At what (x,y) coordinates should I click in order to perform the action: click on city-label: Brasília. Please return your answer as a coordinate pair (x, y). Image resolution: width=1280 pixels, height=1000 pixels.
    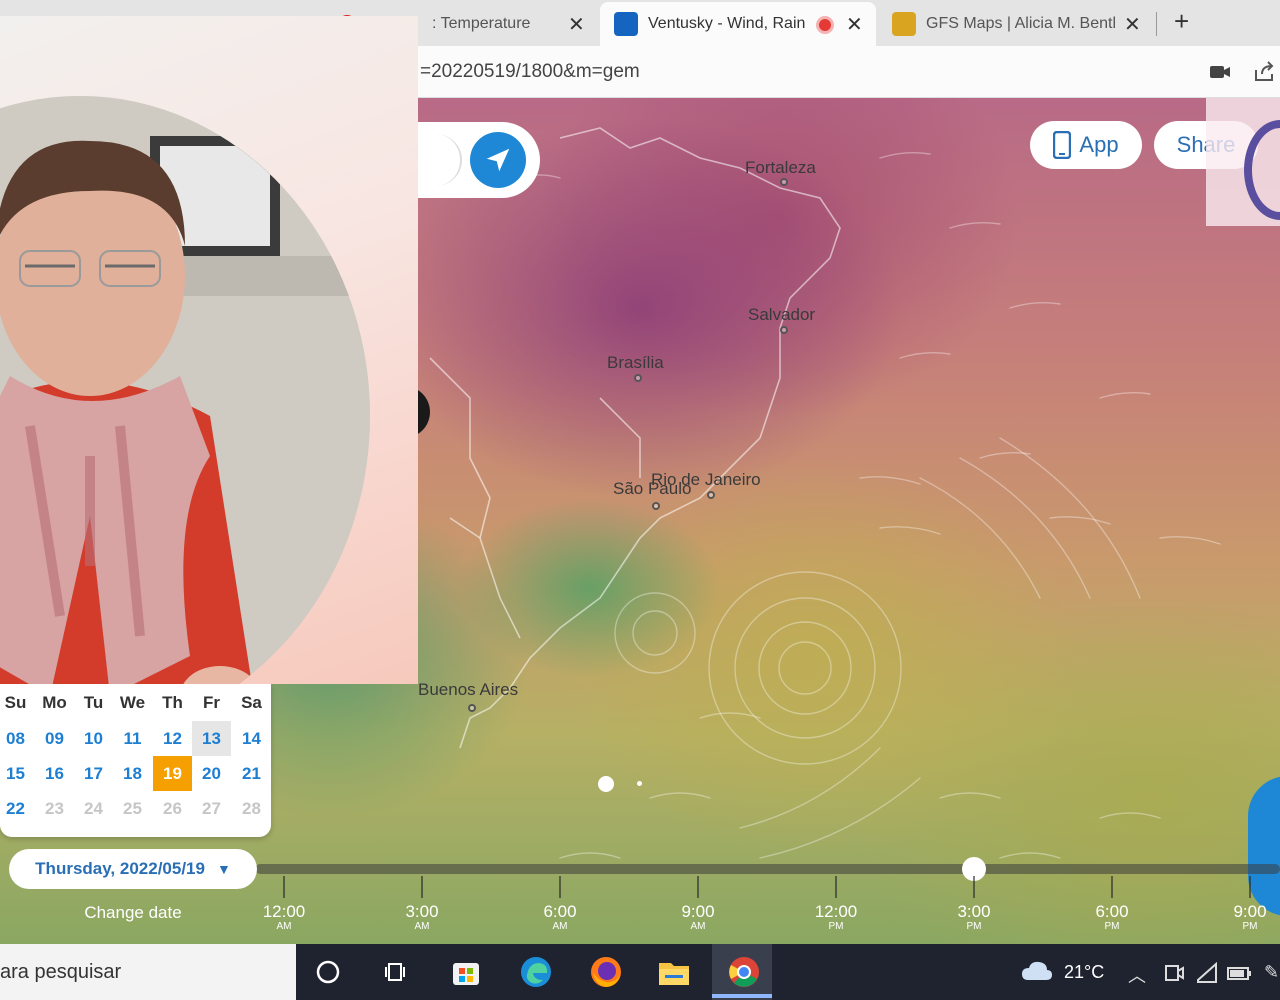
    Looking at the image, I should click on (635, 362).